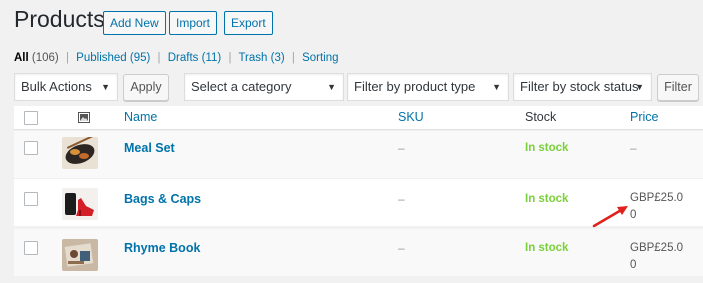 This screenshot has width=703, height=283. I want to click on red-arrow-icon, so click(610, 217).